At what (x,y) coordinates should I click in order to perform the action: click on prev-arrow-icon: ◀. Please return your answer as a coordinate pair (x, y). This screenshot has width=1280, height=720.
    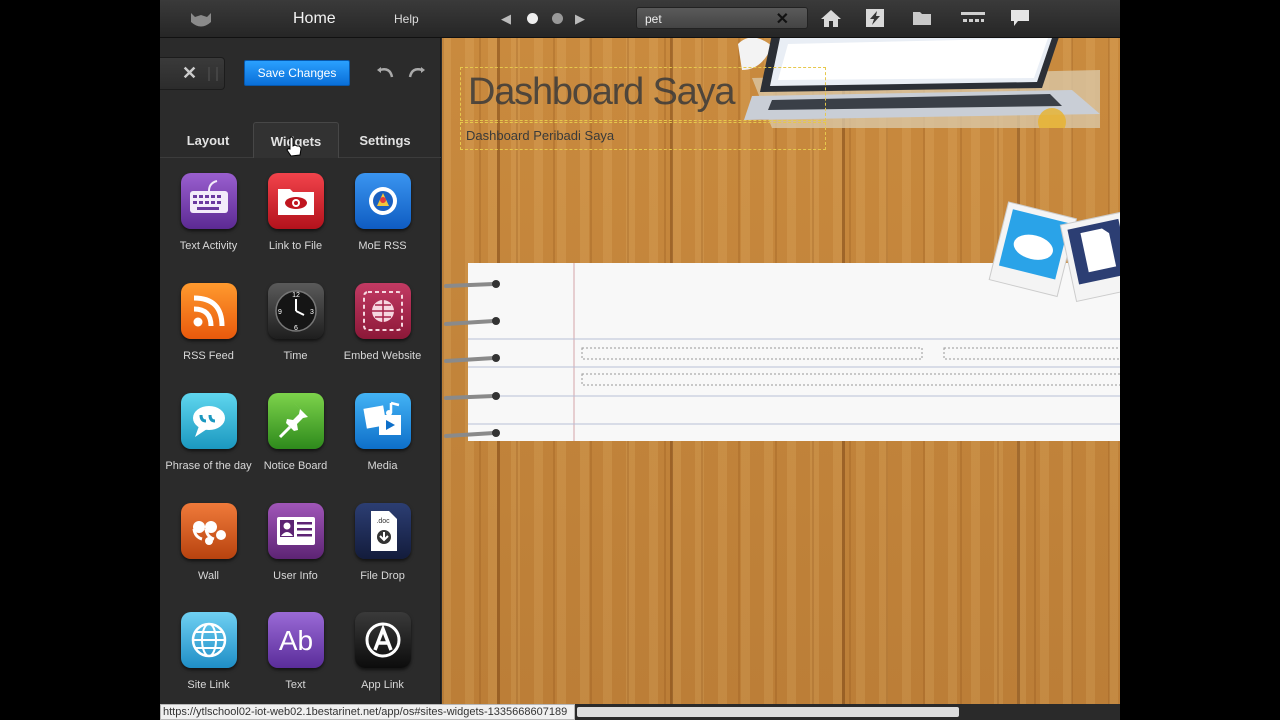
    Looking at the image, I should click on (506, 19).